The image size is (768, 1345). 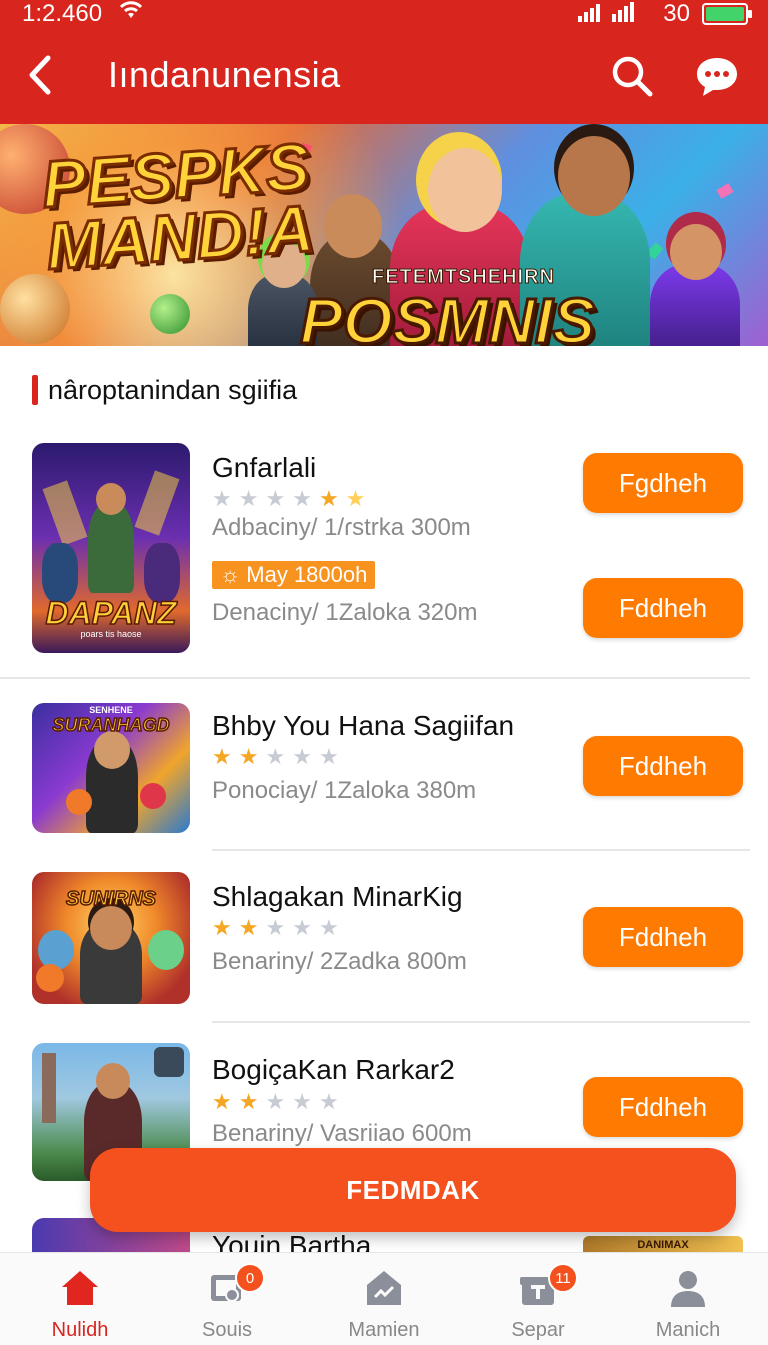 What do you see at coordinates (342, 1133) in the screenshot?
I see `game-meta: Benariny/ Vasriiao 600m` at bounding box center [342, 1133].